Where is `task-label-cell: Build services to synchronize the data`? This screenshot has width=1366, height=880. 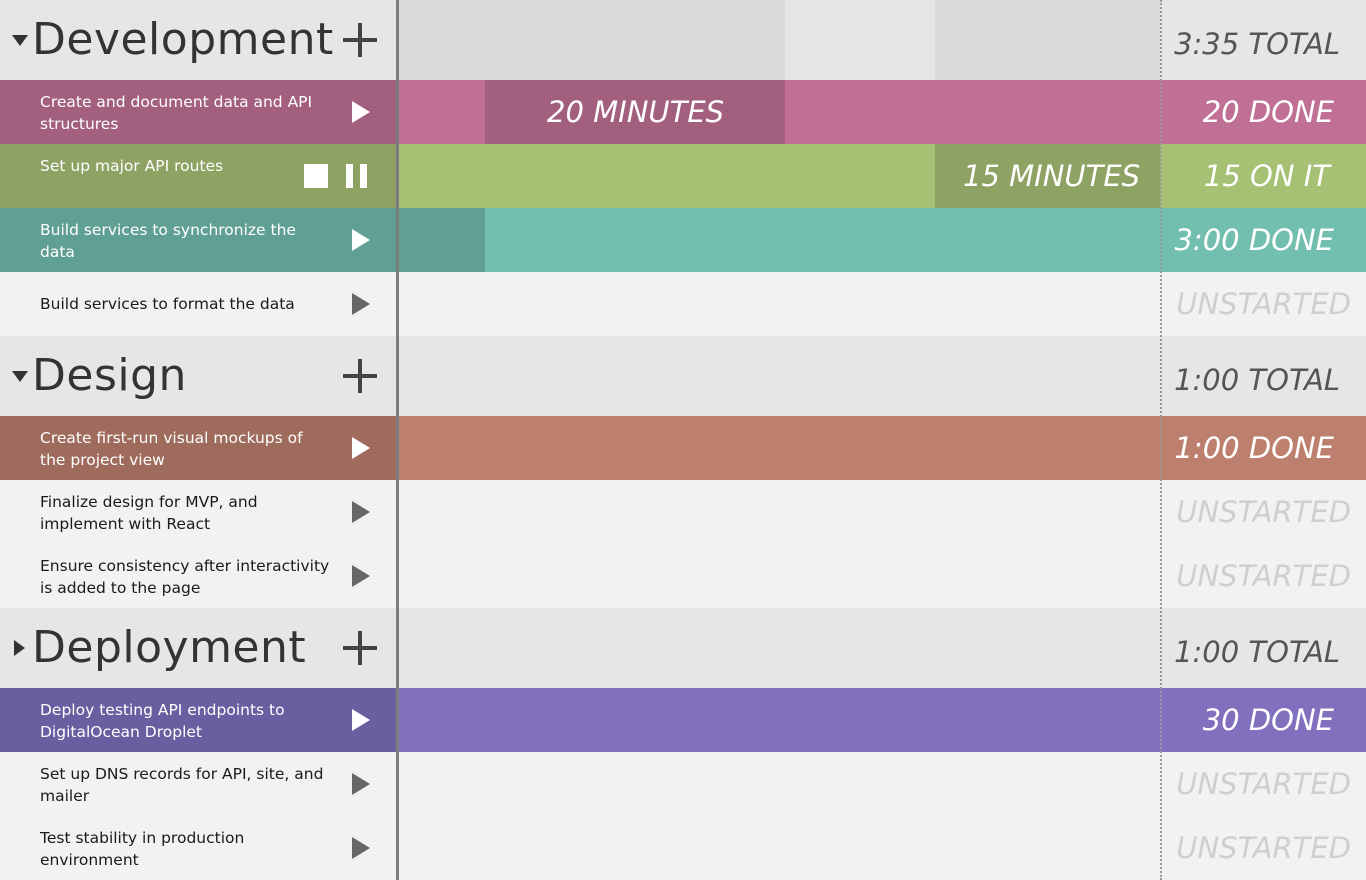
task-label-cell: Build services to synchronize the data is located at coordinates (199, 240).